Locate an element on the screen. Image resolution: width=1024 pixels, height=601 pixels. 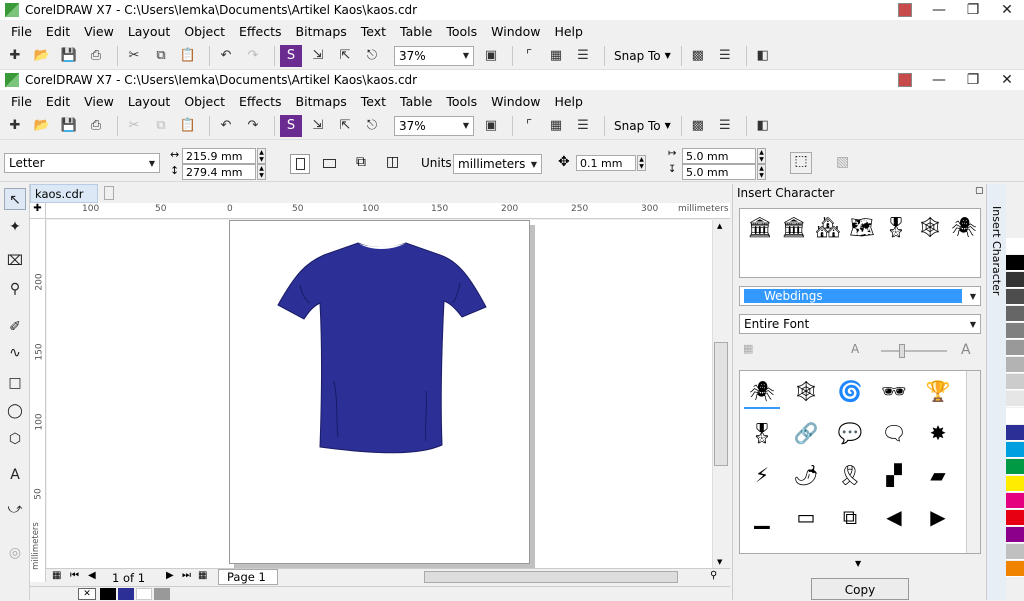
duplicate-x-input: 5.0 mm is located at coordinates (719, 156).